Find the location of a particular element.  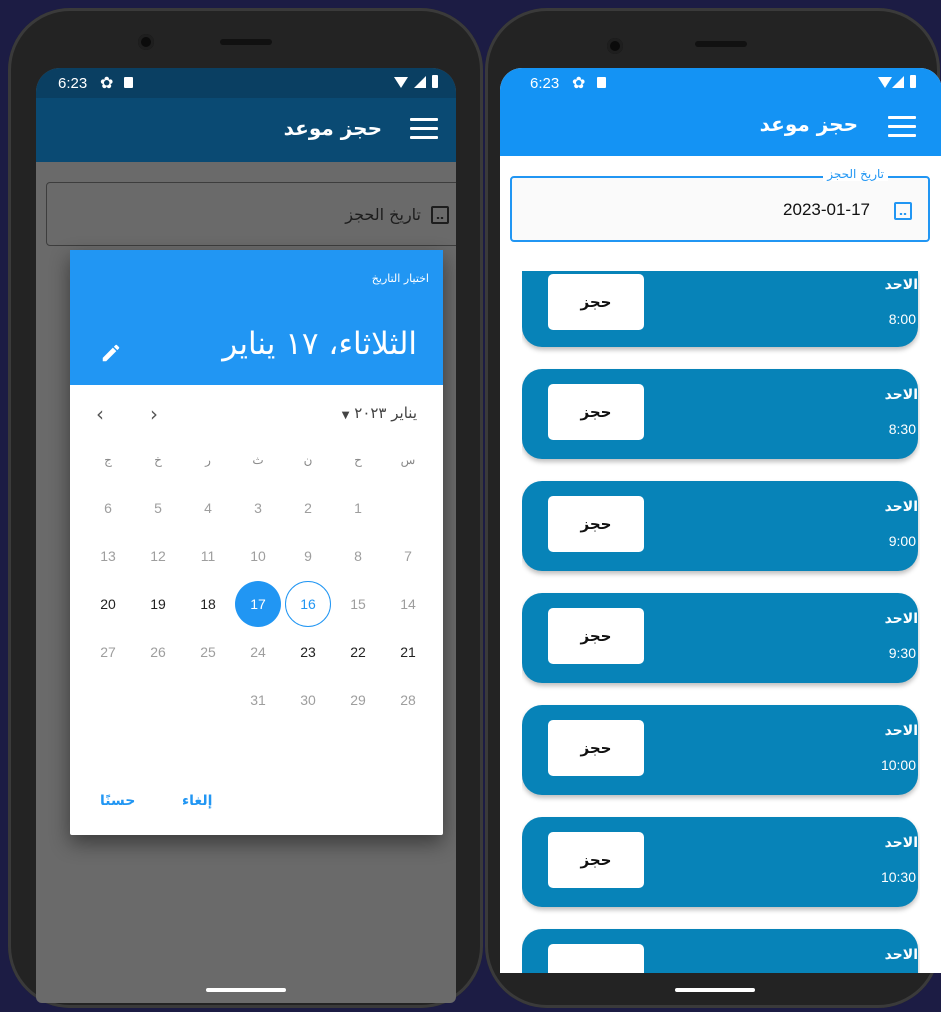

day-cell: 23 is located at coordinates (308, 652).